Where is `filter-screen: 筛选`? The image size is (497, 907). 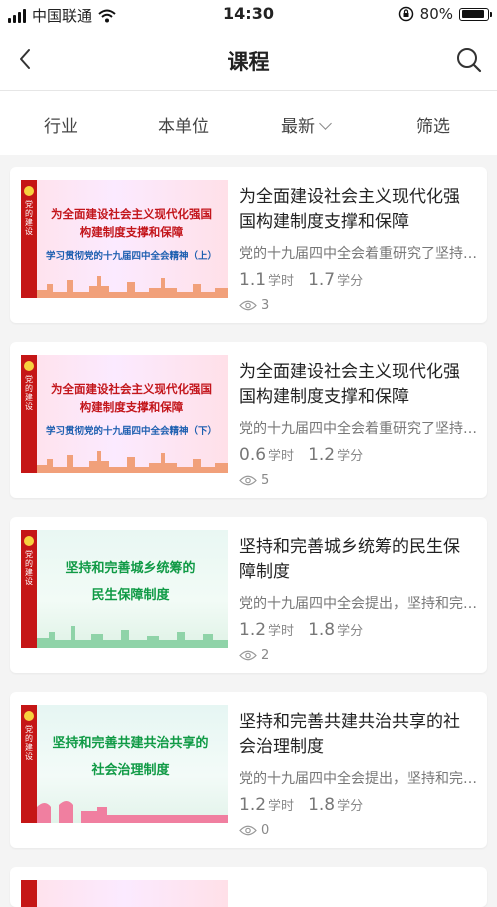 filter-screen: 筛选 is located at coordinates (433, 124).